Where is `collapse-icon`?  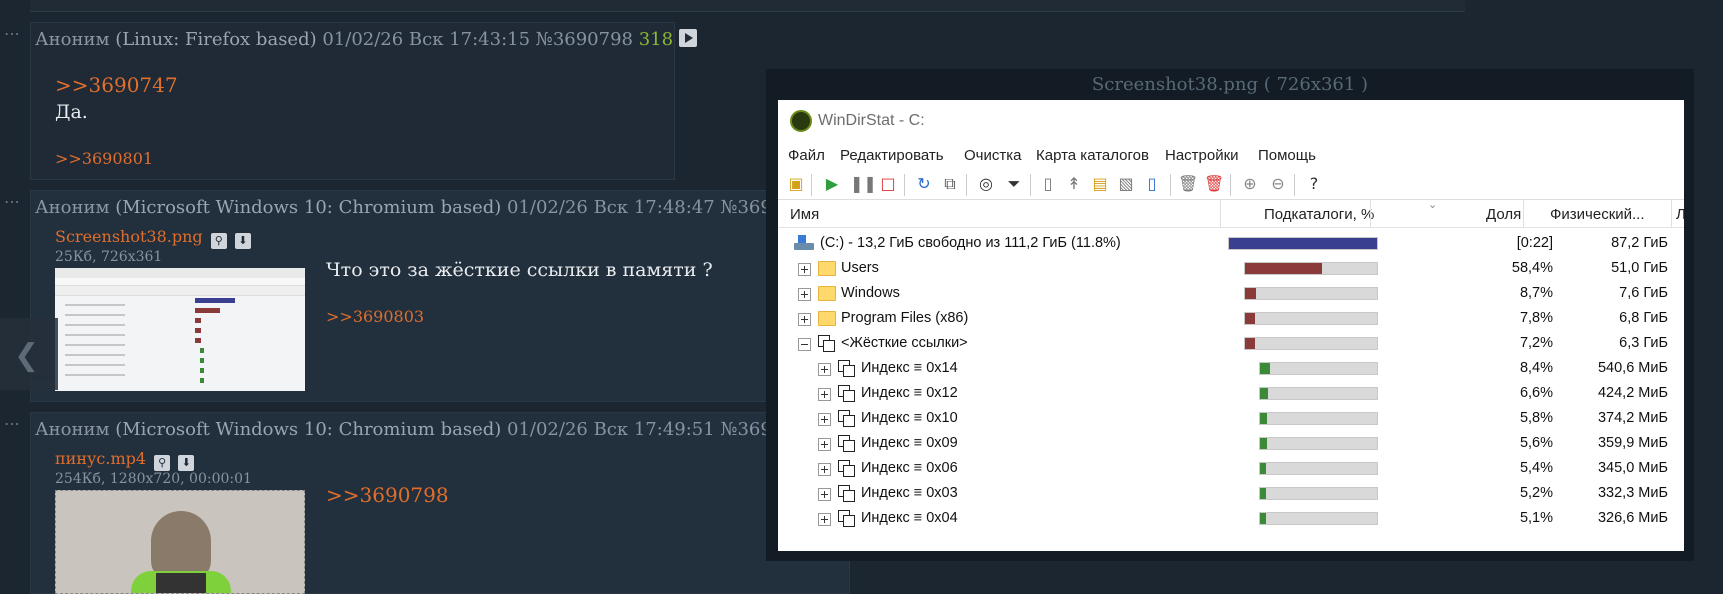
collapse-icon is located at coordinates (804, 344).